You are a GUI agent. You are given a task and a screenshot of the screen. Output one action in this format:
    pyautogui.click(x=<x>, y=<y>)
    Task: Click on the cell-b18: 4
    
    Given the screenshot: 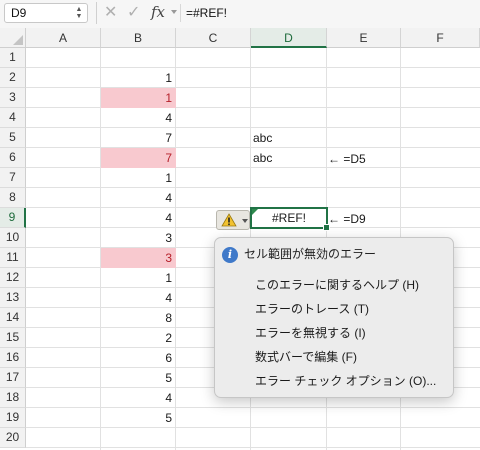 What is the action you would take?
    pyautogui.click(x=138, y=398)
    